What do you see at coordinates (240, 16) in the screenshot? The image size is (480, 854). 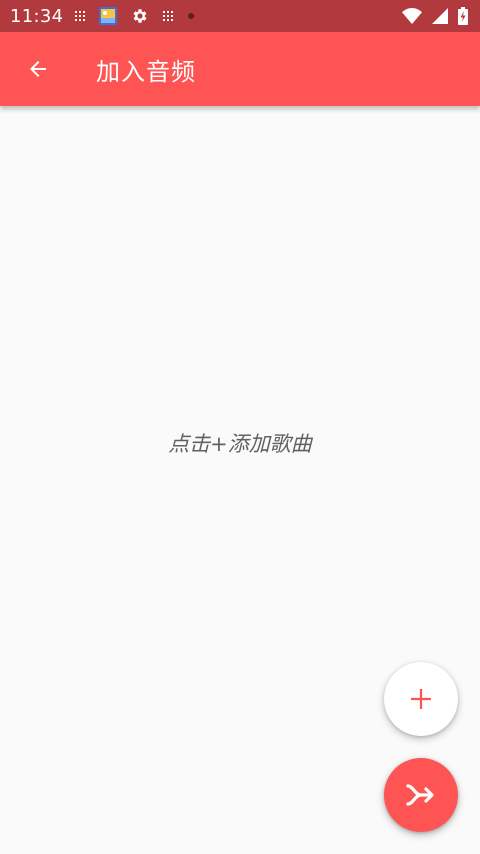 I see `status-bar: 11:34` at bounding box center [240, 16].